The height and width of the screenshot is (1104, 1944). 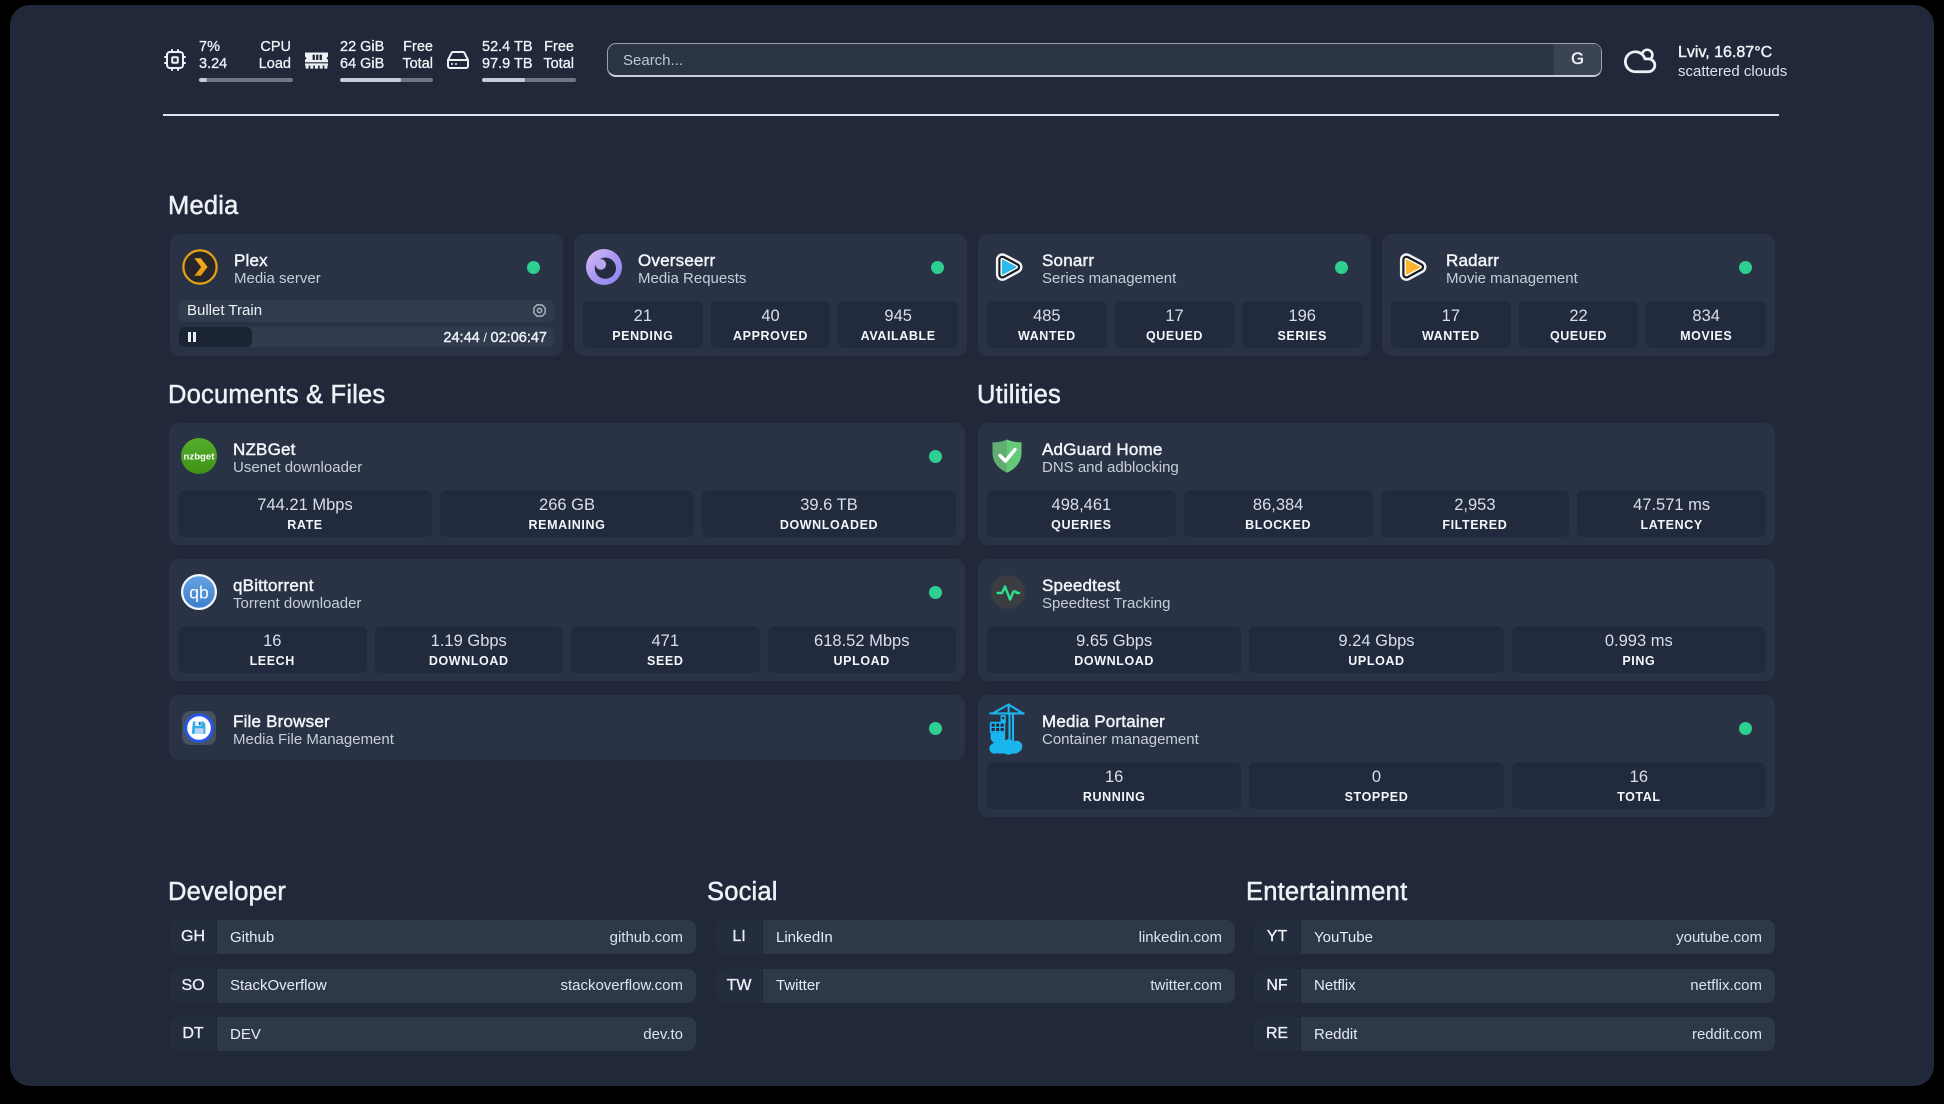 I want to click on svg-text: qb, so click(x=198, y=592).